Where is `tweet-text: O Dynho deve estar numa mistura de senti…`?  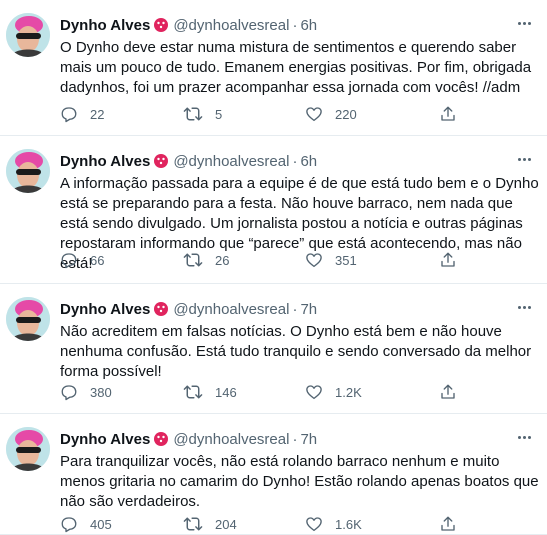 tweet-text: O Dynho deve estar numa mistura de senti… is located at coordinates (296, 67).